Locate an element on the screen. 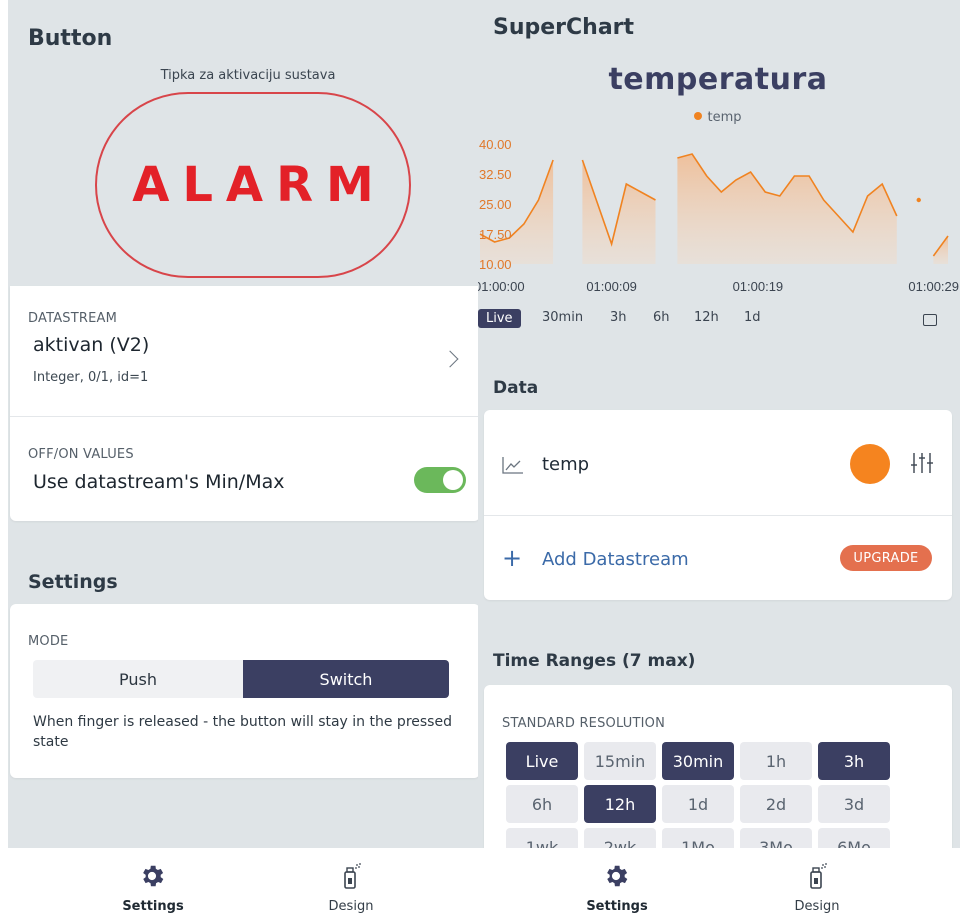  toggle-knob is located at coordinates (453, 480).